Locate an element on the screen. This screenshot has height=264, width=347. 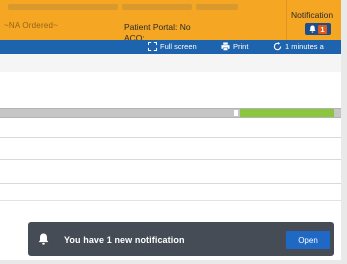
notification-panel: Notification 1 is located at coordinates (313, 20).